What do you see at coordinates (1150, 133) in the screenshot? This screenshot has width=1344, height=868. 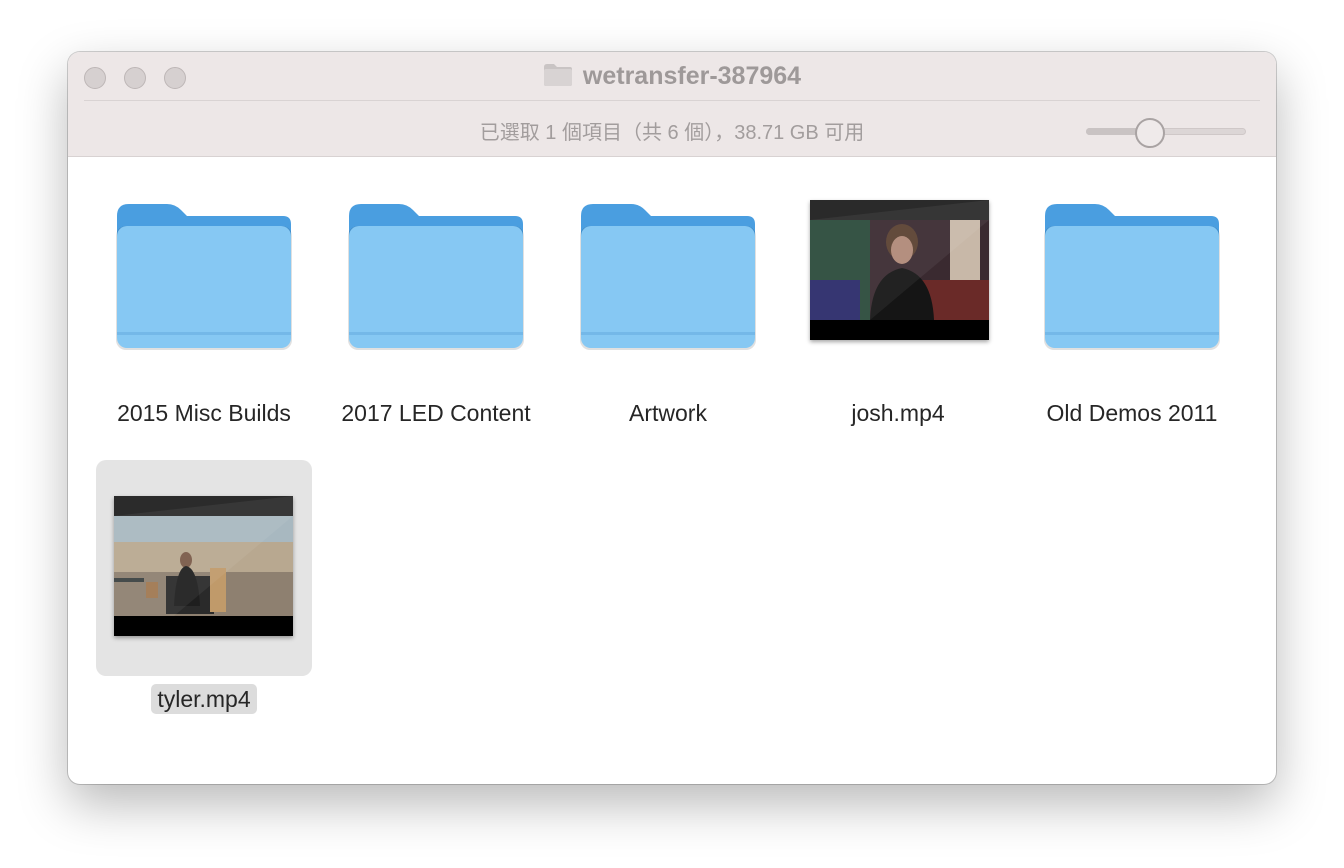 I see `slider-thumb` at bounding box center [1150, 133].